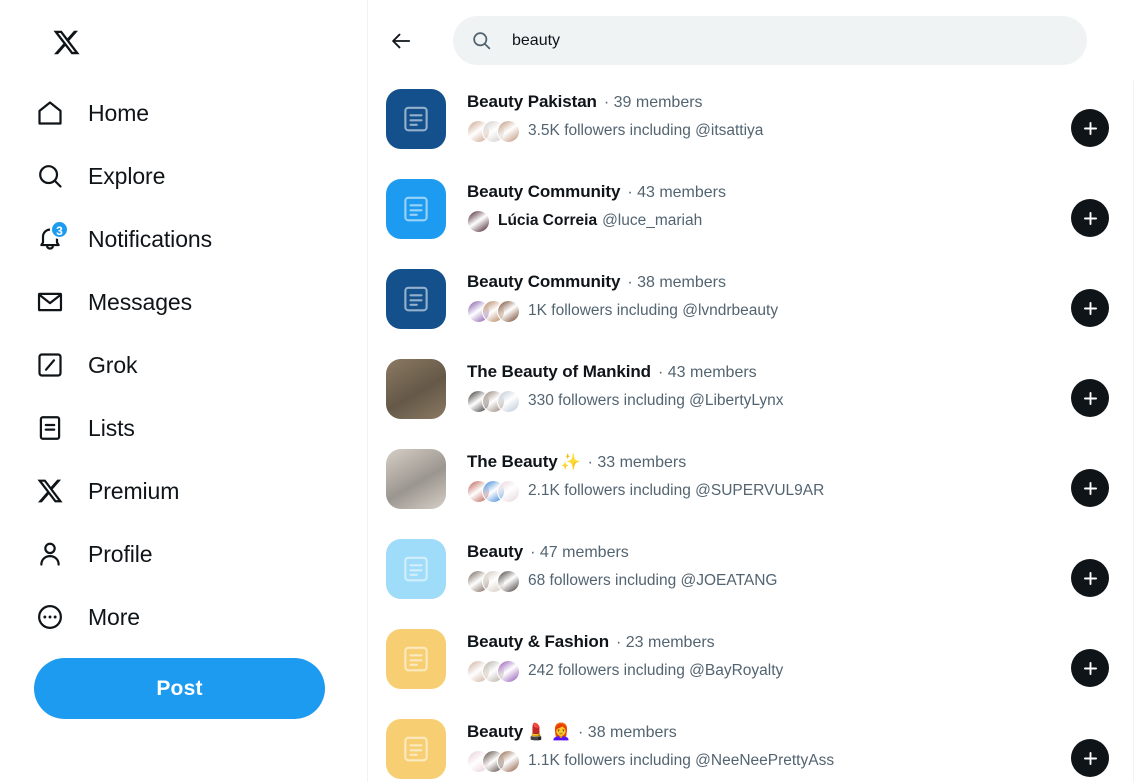  I want to click on sidebar-item-label: Explore, so click(127, 176).